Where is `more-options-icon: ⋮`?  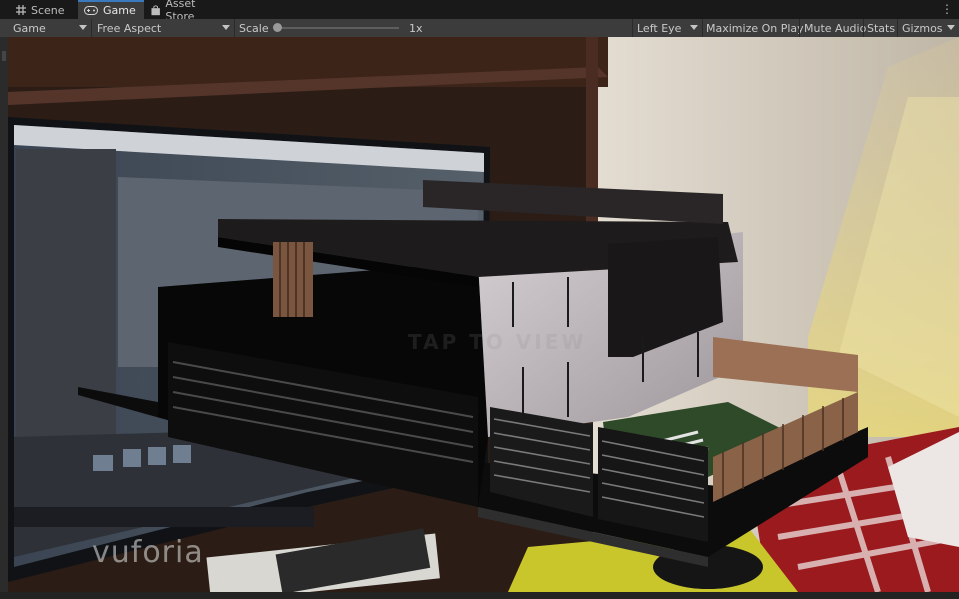 more-options-icon: ⋮ is located at coordinates (947, 9).